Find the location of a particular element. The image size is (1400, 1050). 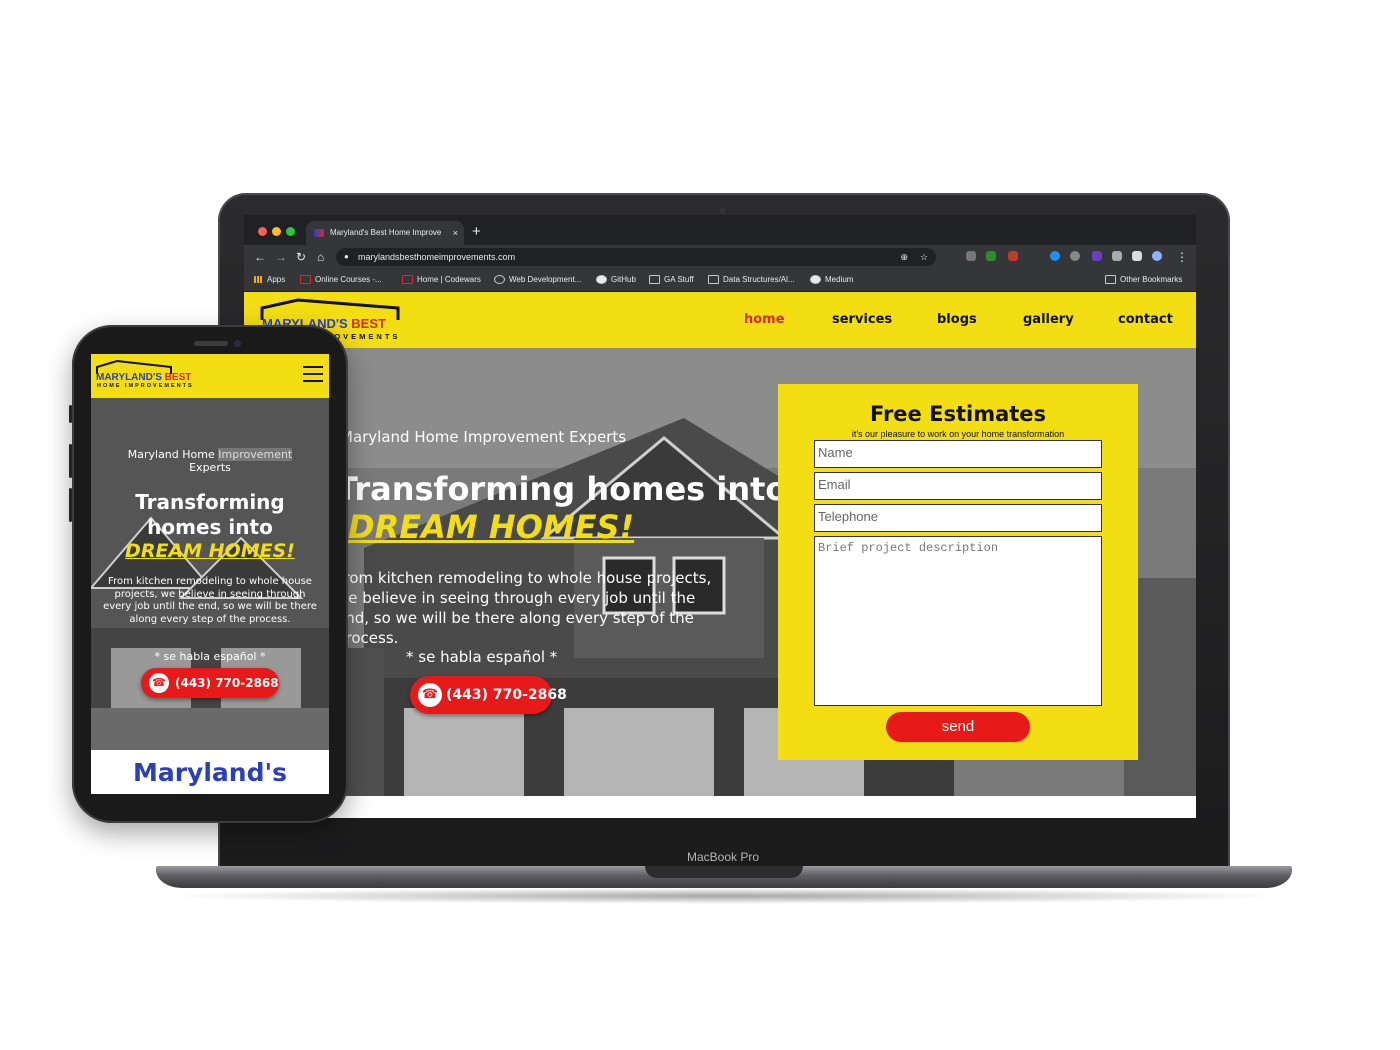

profile-avatar-icon is located at coordinates (1157, 256).